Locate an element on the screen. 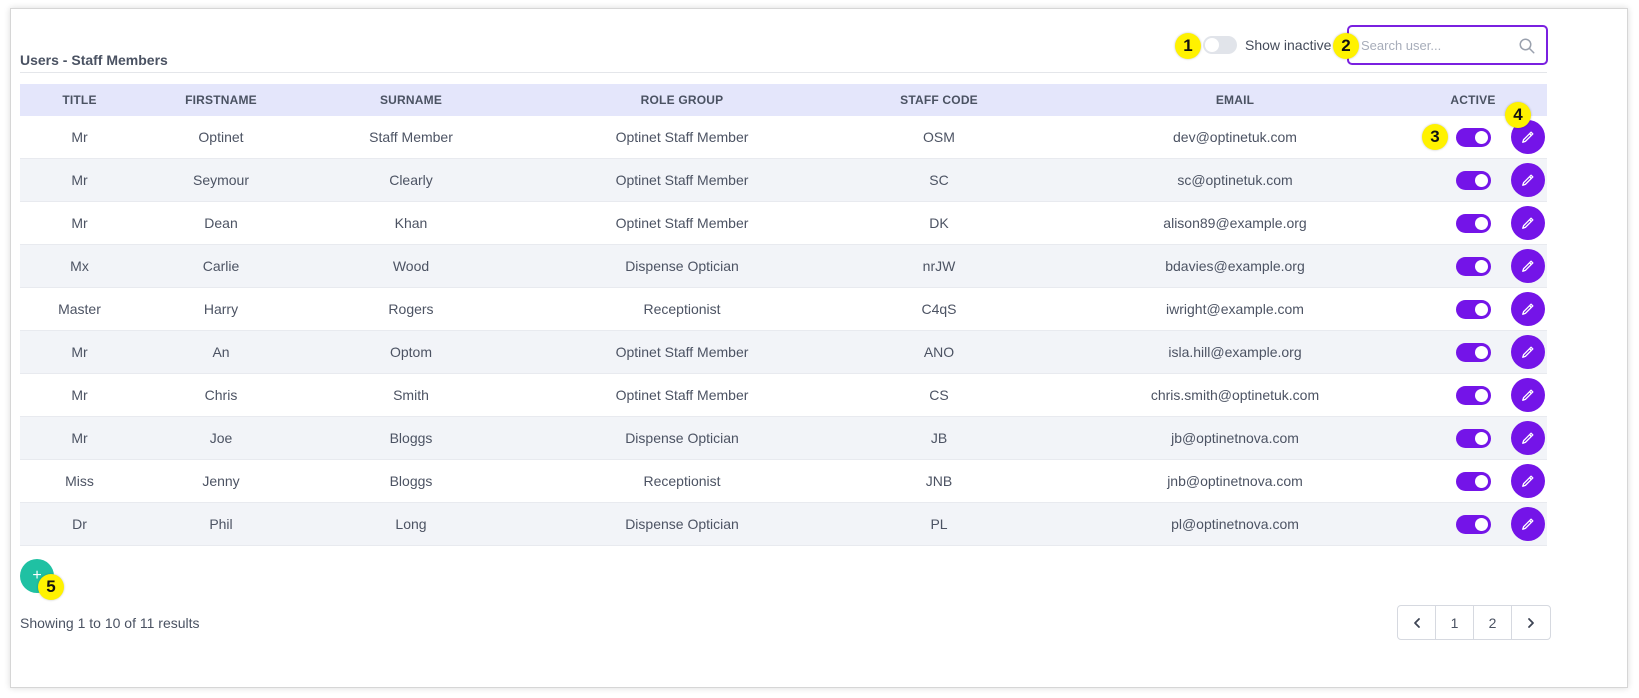 This screenshot has height=698, width=1639. cell-email: iwright@example.com is located at coordinates (1235, 309).